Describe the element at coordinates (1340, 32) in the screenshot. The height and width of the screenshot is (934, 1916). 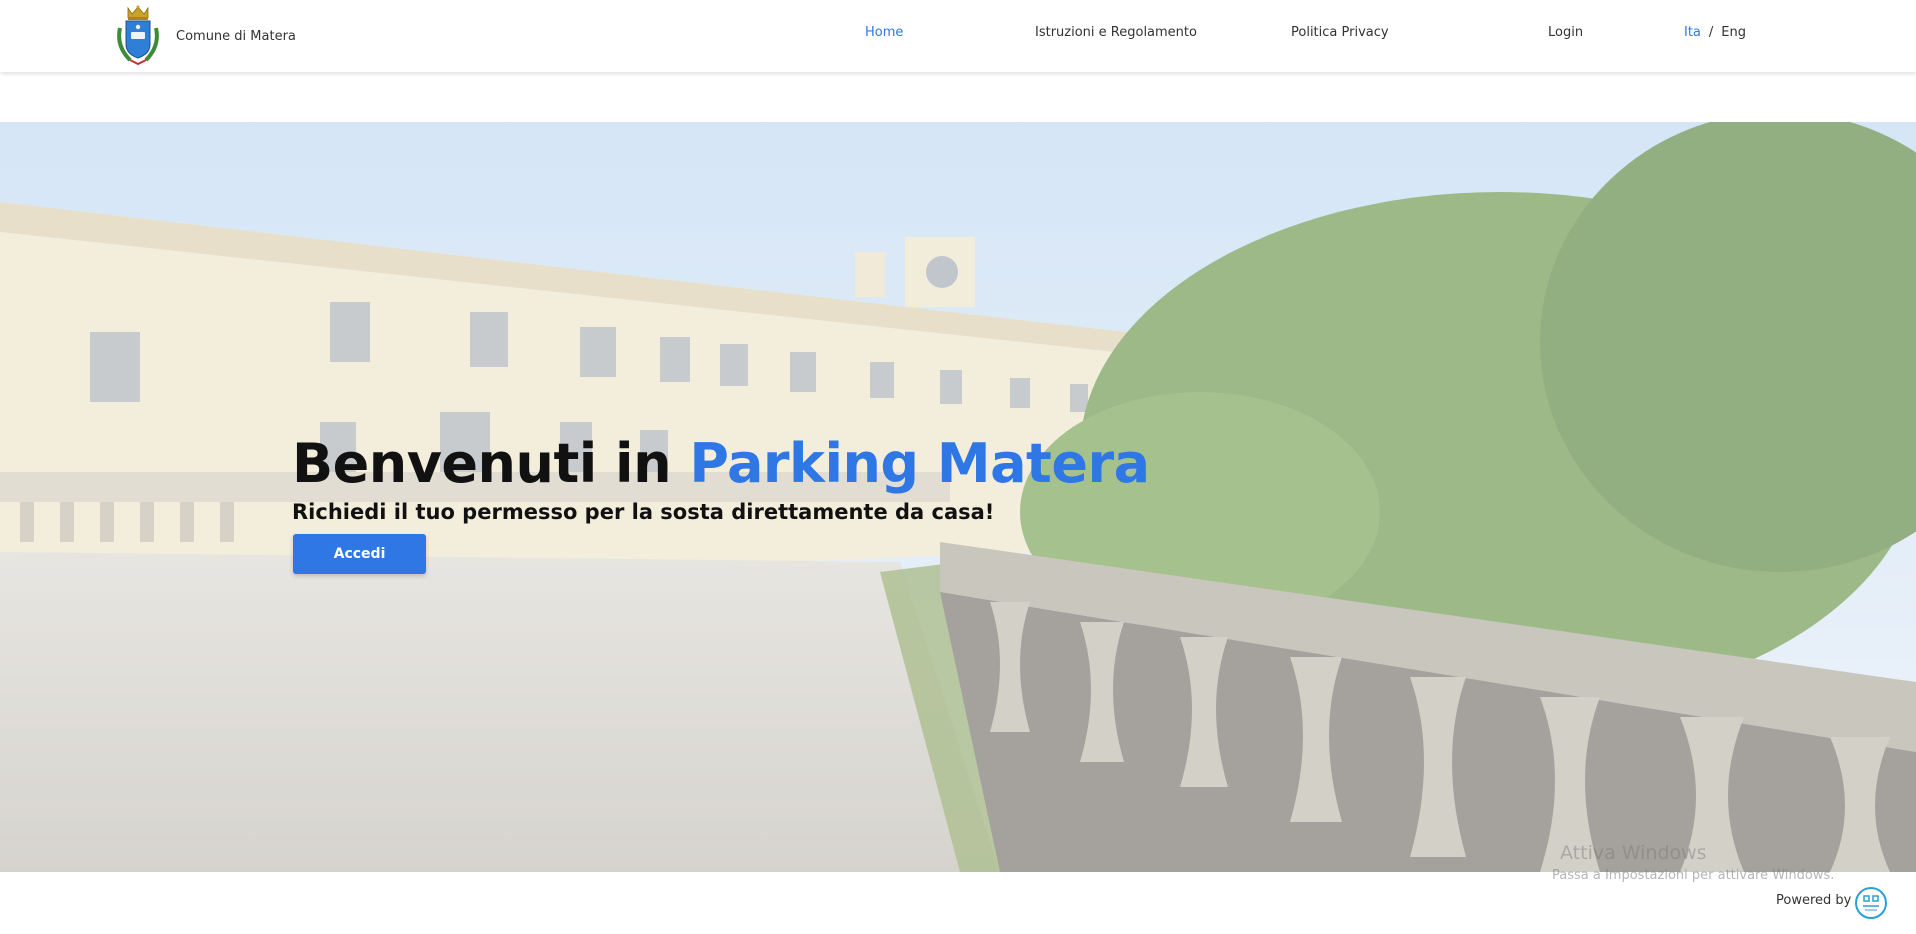
I see `nav-politica-privacy: Politica Privacy` at that location.